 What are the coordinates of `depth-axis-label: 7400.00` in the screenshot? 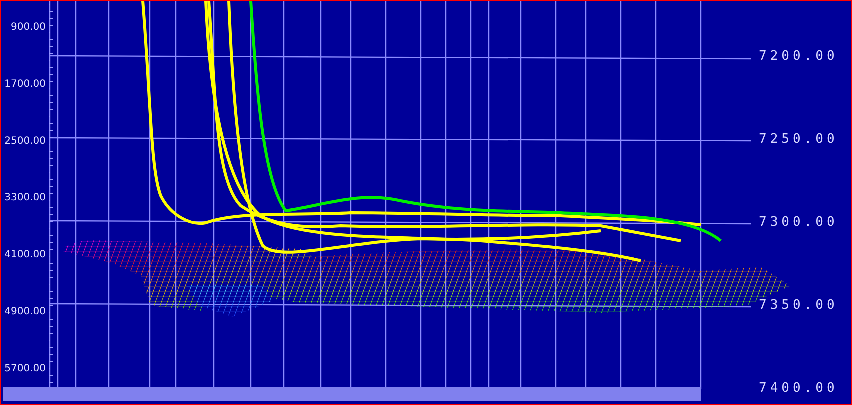 It's located at (798, 388).